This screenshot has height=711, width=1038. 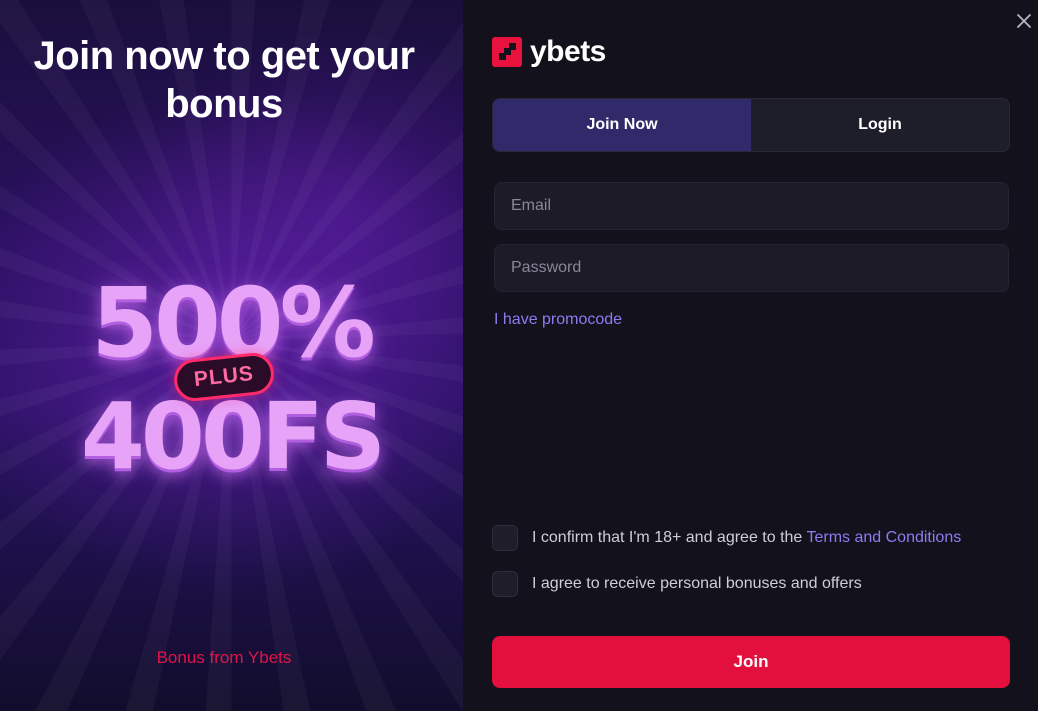 What do you see at coordinates (233, 436) in the screenshot?
I see `promo-headline-freespins: 400FS` at bounding box center [233, 436].